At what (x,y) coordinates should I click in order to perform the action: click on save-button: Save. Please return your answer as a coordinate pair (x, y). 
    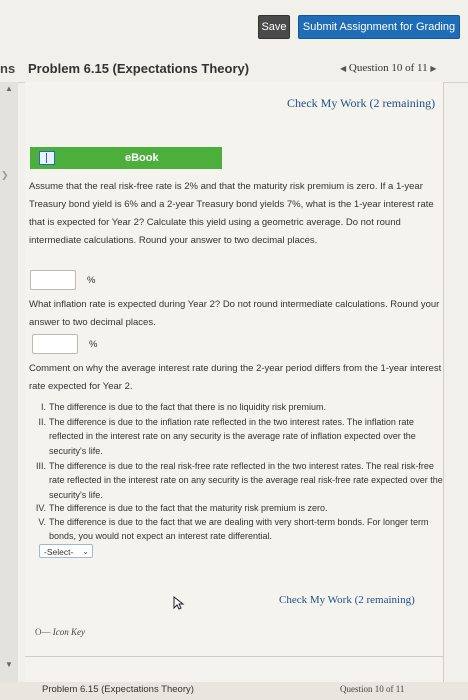
    Looking at the image, I should click on (274, 27).